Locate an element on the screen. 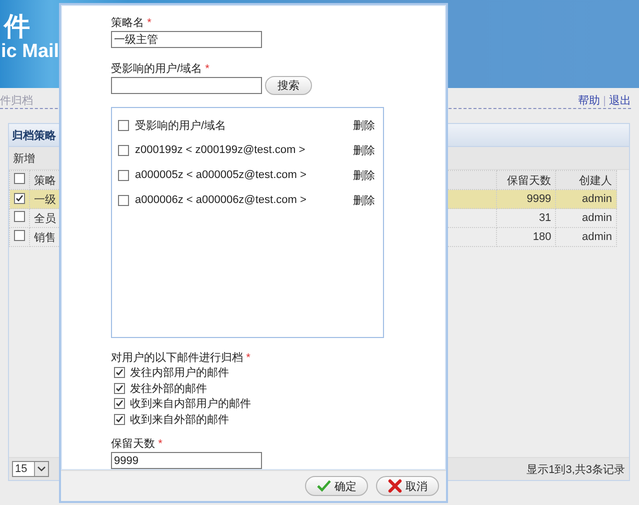 The image size is (639, 505). column-header: 创建人 is located at coordinates (595, 180).